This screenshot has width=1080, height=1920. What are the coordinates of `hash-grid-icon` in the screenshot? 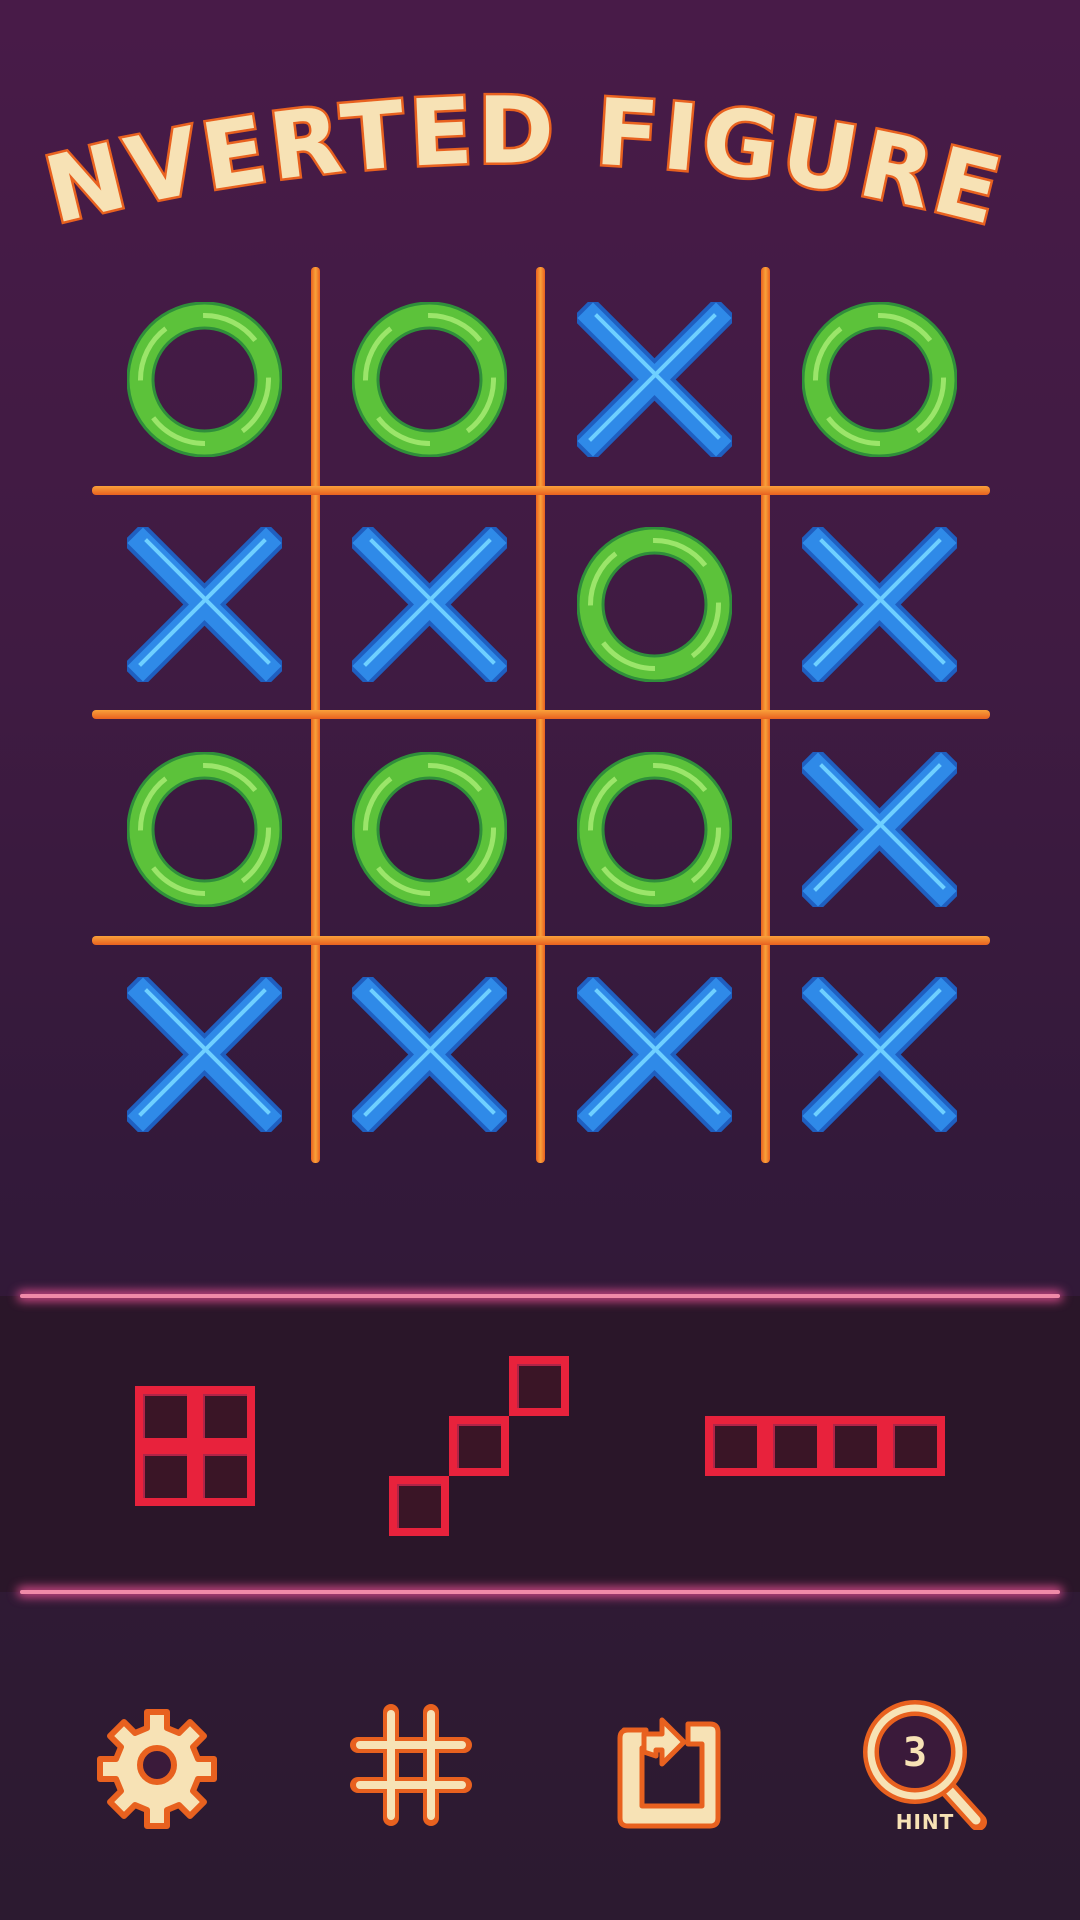 It's located at (411, 1765).